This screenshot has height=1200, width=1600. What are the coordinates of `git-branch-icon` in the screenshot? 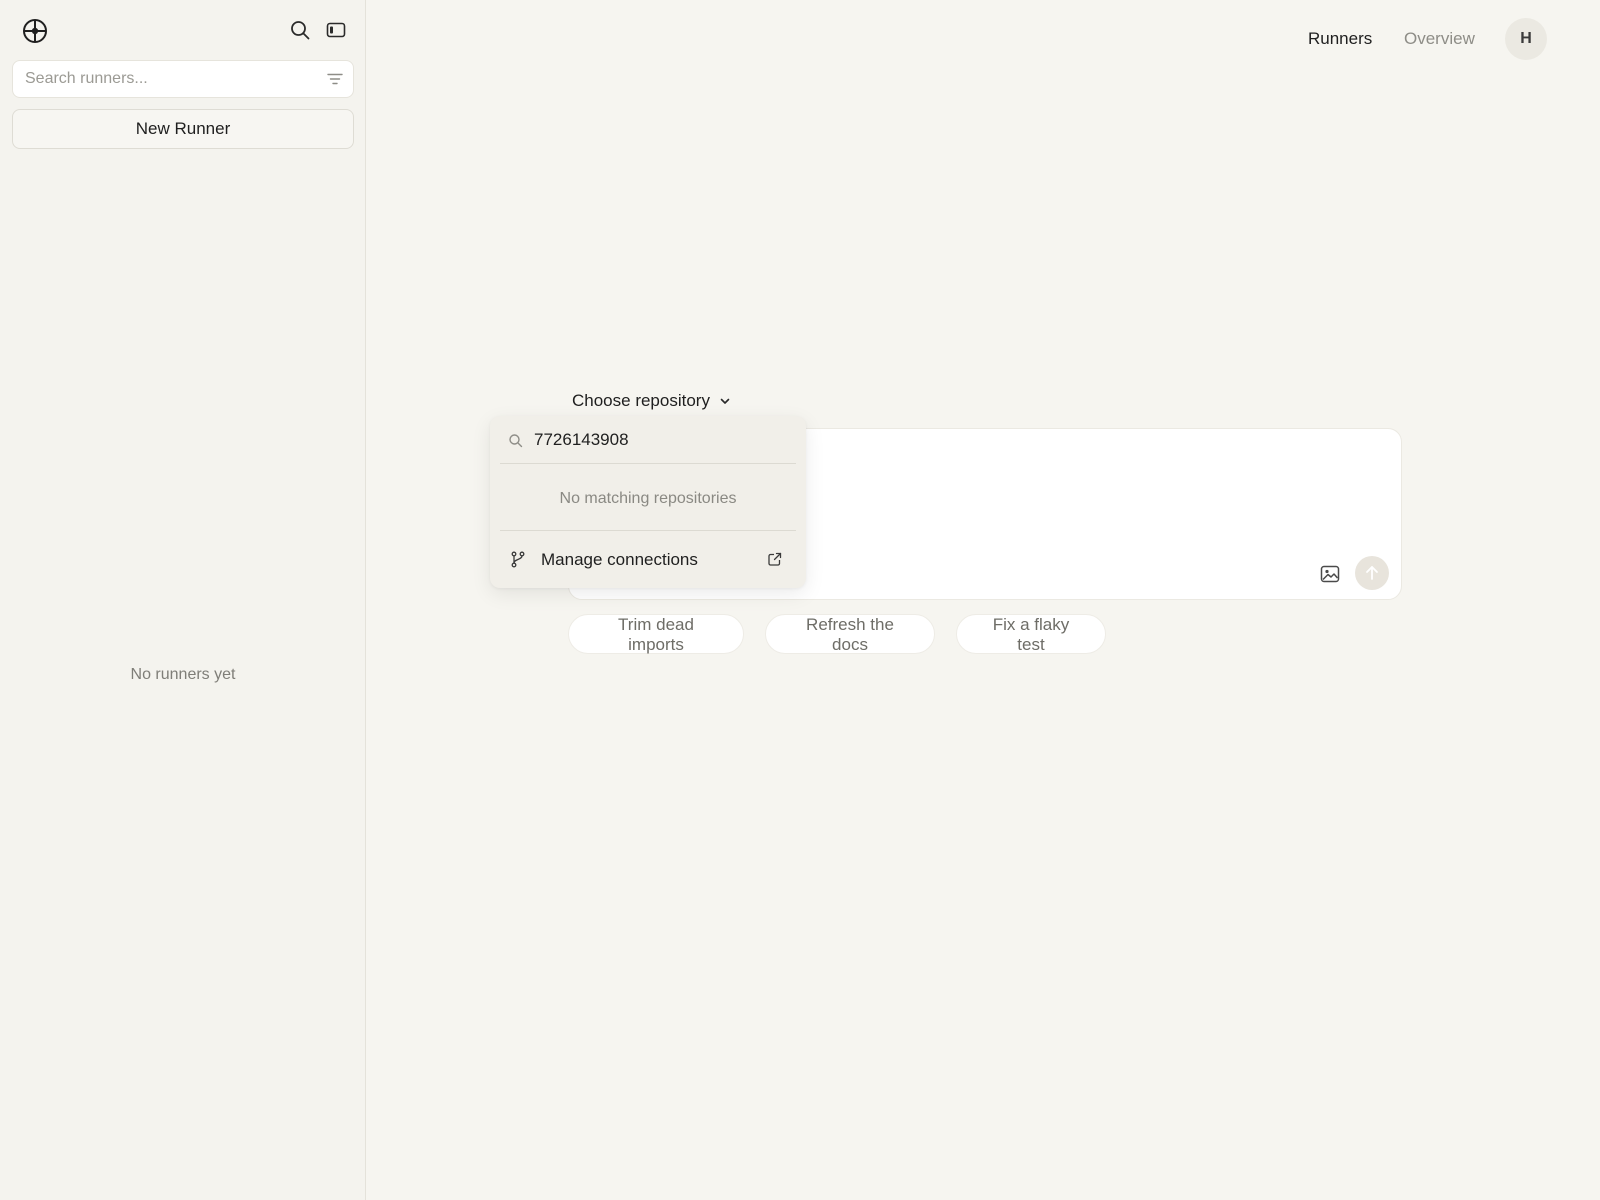 It's located at (518, 559).